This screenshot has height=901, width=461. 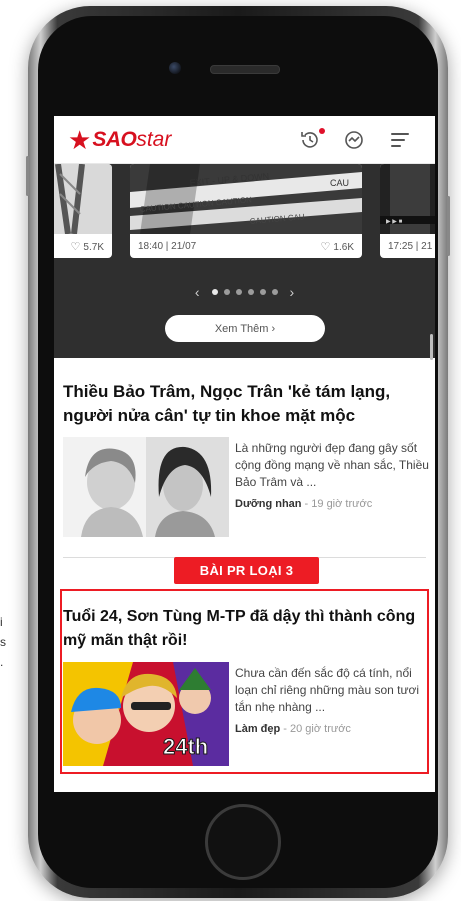 I want to click on menu-icon, so click(x=400, y=140).